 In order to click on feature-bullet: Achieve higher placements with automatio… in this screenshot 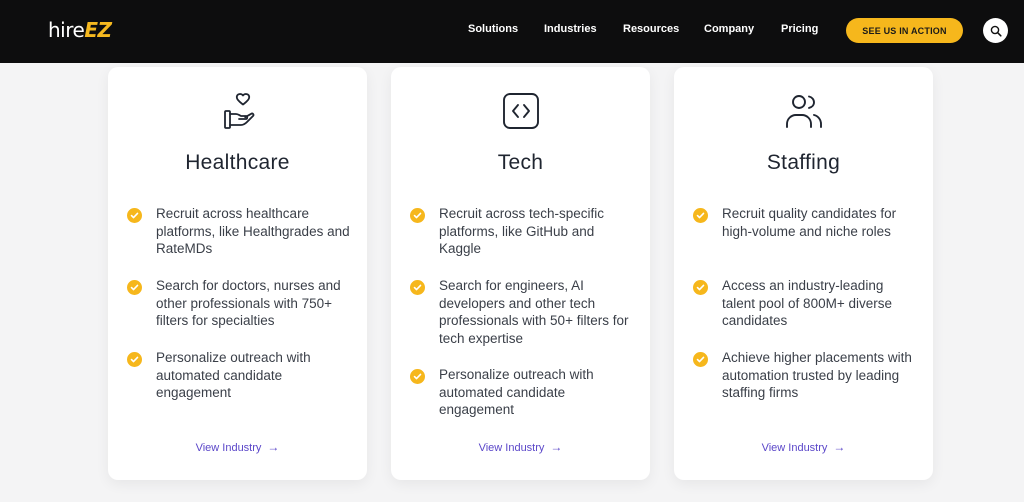, I will do `click(805, 375)`.